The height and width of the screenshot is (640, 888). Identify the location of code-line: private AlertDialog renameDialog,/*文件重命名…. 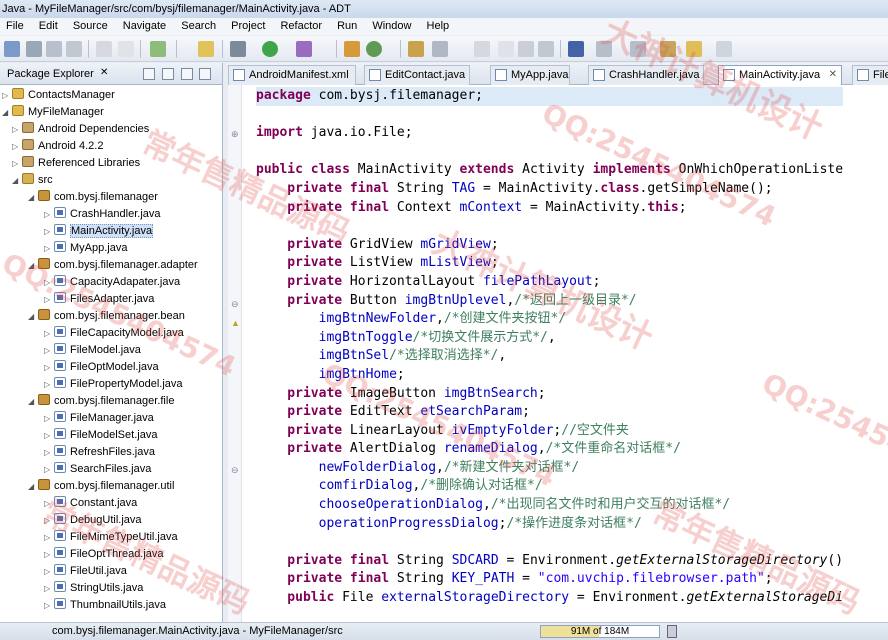
(549, 449).